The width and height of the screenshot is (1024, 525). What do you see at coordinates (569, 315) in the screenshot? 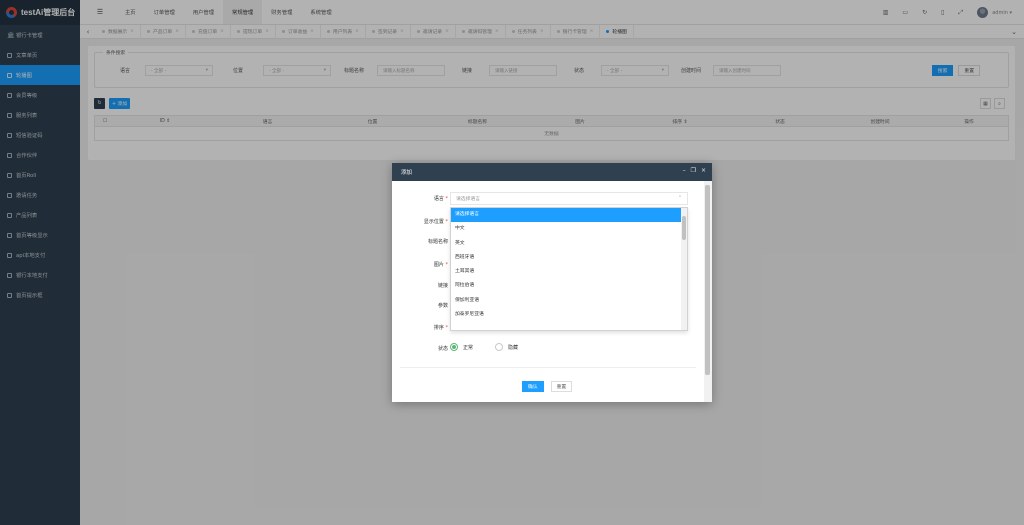
I see `dropdown-option: 加泰罗尼亚语` at bounding box center [569, 315].